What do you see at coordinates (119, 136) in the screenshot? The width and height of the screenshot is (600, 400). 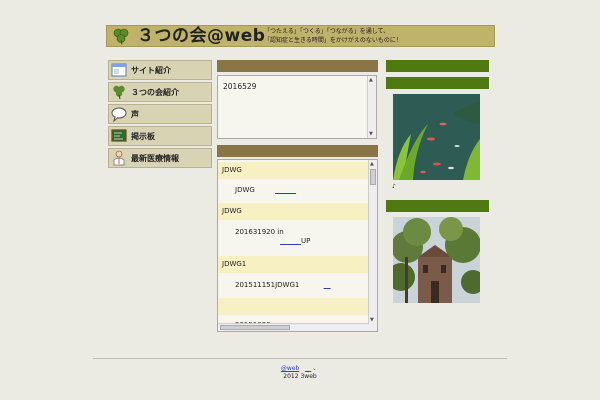 I see `board-icon` at bounding box center [119, 136].